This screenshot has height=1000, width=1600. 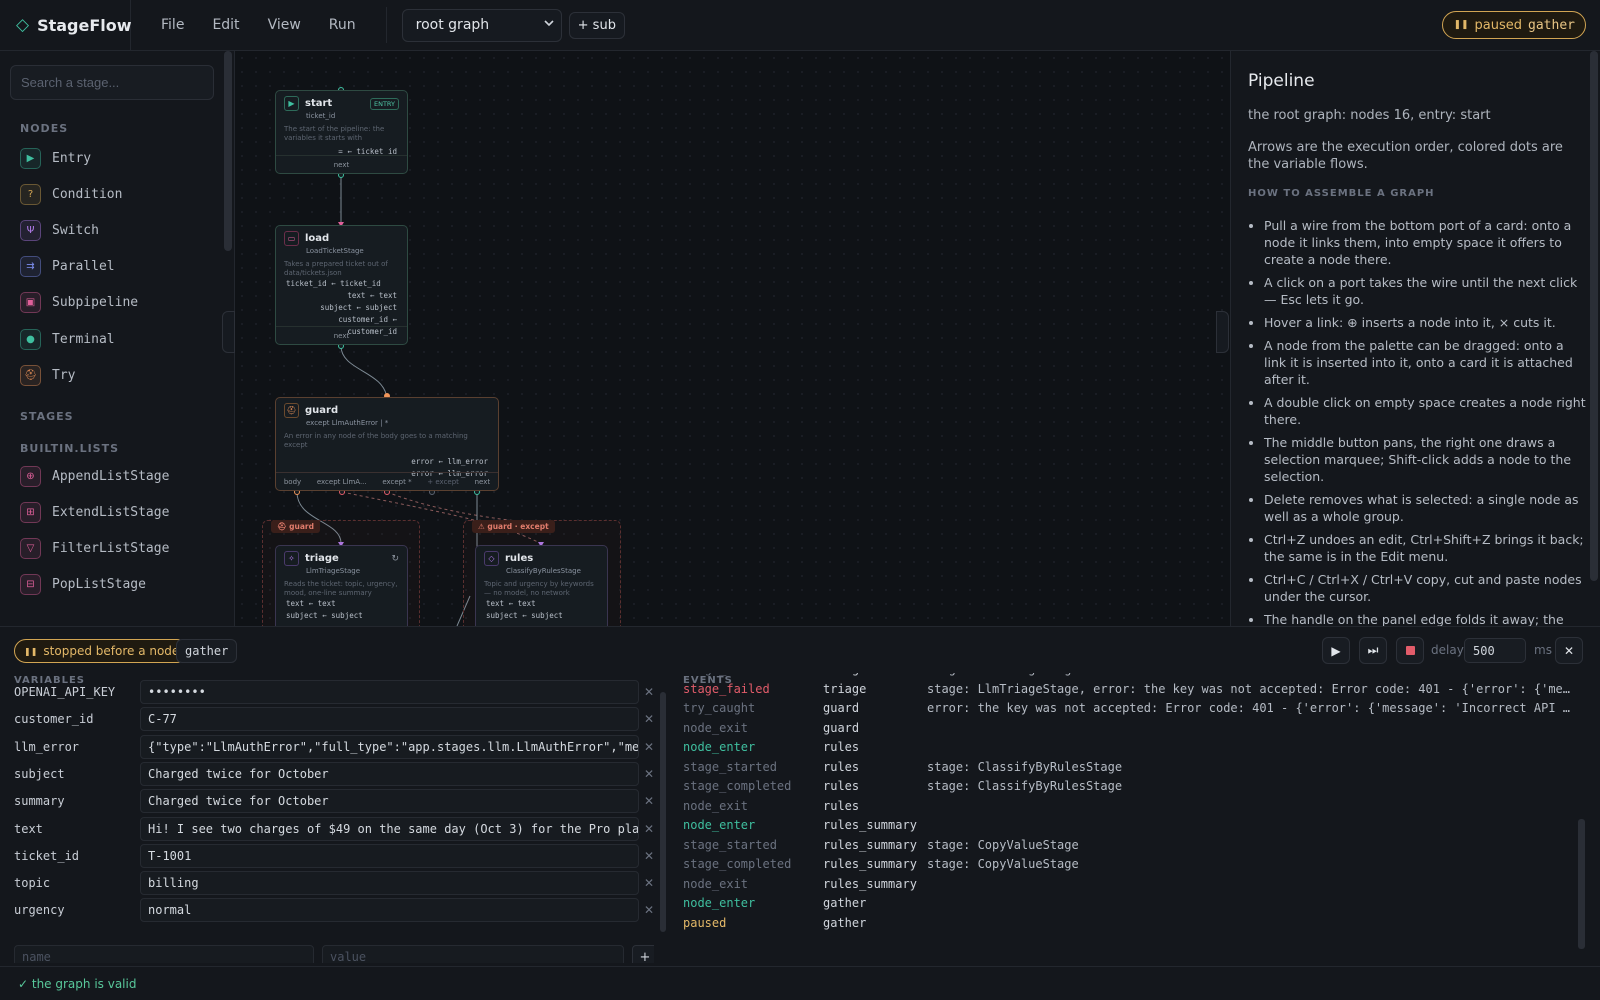 What do you see at coordinates (1128, 677) in the screenshot?
I see `event-row: stage_startedtriagestage: LlmTriageStage` at bounding box center [1128, 677].